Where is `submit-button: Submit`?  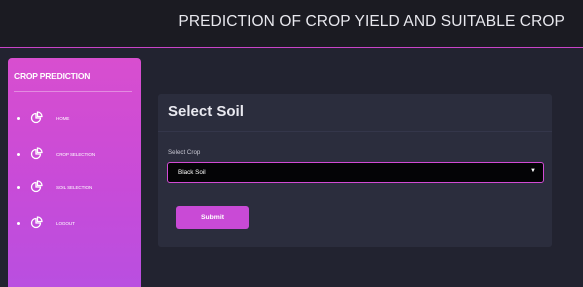 submit-button: Submit is located at coordinates (212, 217).